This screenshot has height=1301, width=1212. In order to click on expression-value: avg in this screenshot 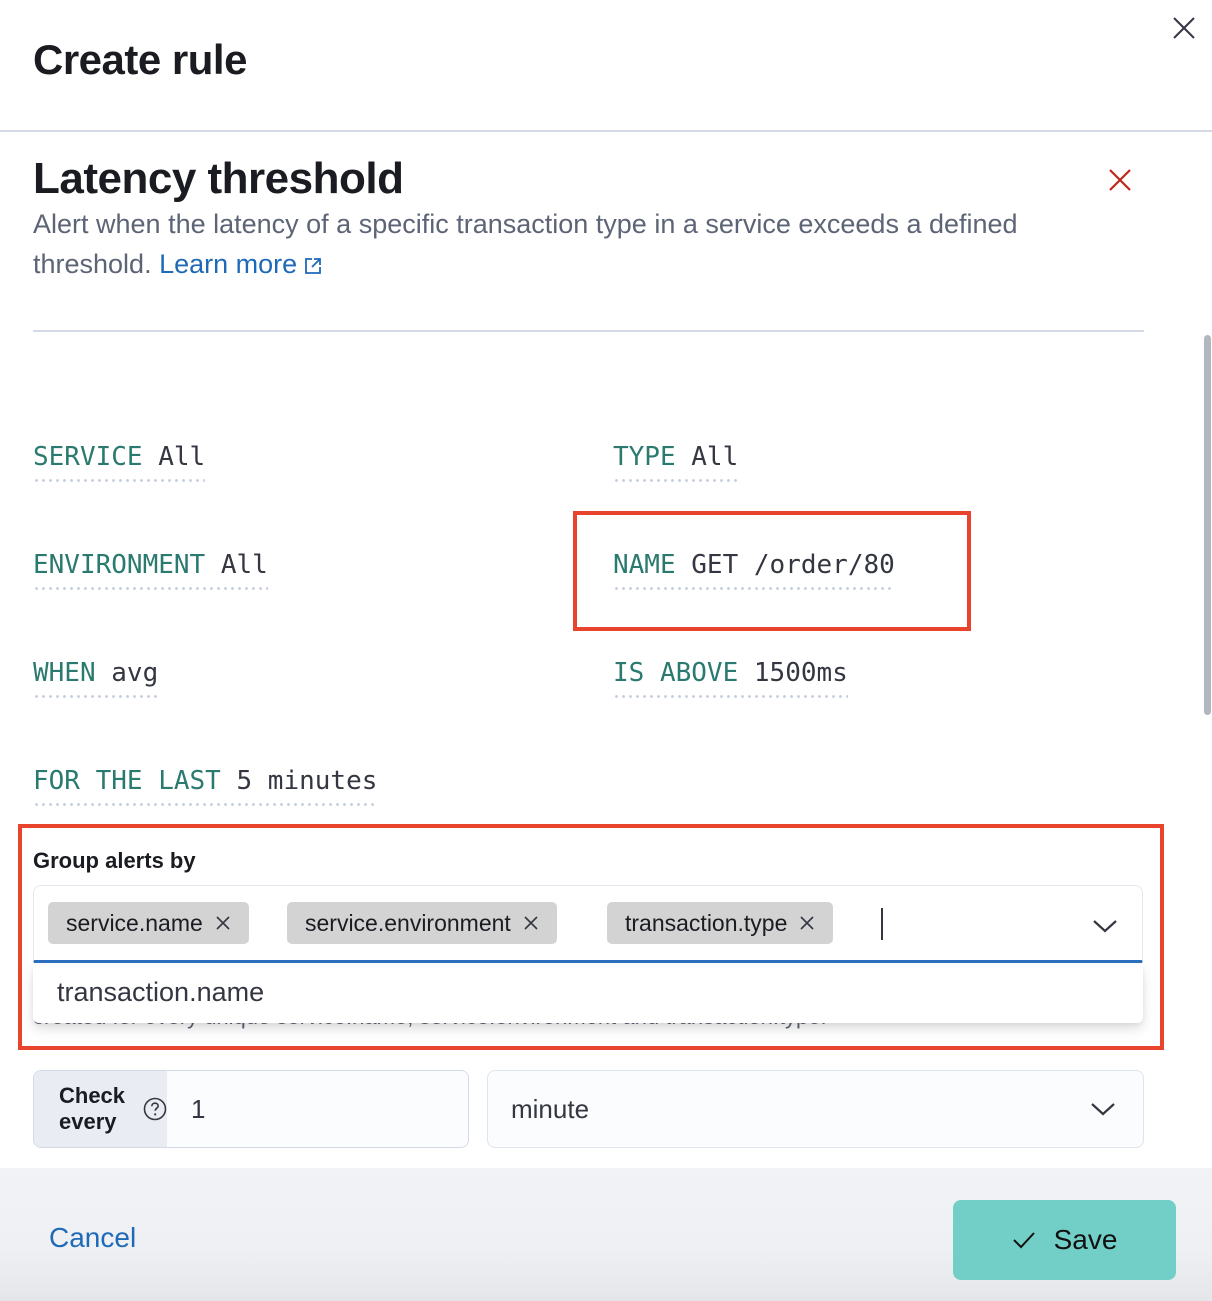, I will do `click(135, 673)`.